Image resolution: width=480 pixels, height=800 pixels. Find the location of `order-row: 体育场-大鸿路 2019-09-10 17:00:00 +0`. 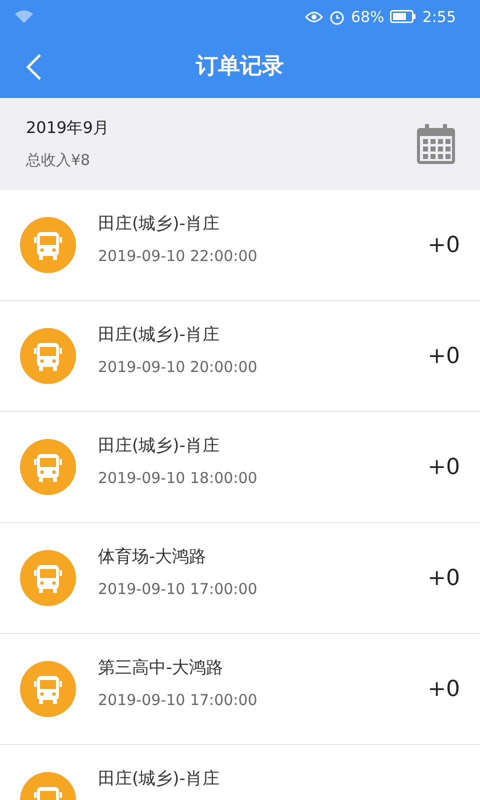

order-row: 体育场-大鸿路 2019-09-10 17:00:00 +0 is located at coordinates (240, 578).